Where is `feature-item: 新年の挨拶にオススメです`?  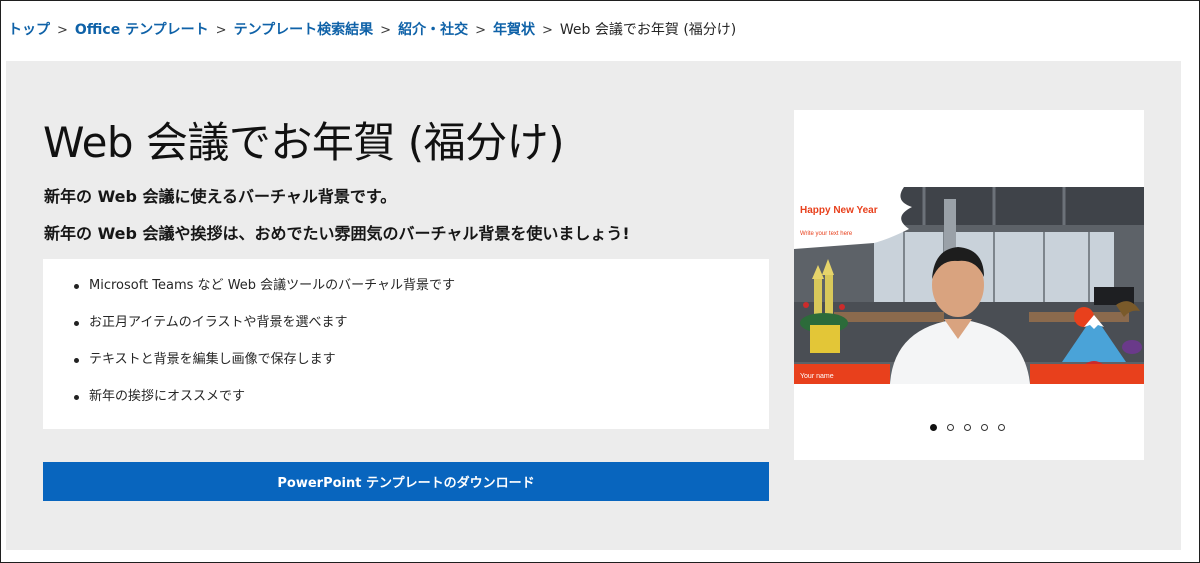 feature-item: 新年の挨拶にオススメです is located at coordinates (421, 397).